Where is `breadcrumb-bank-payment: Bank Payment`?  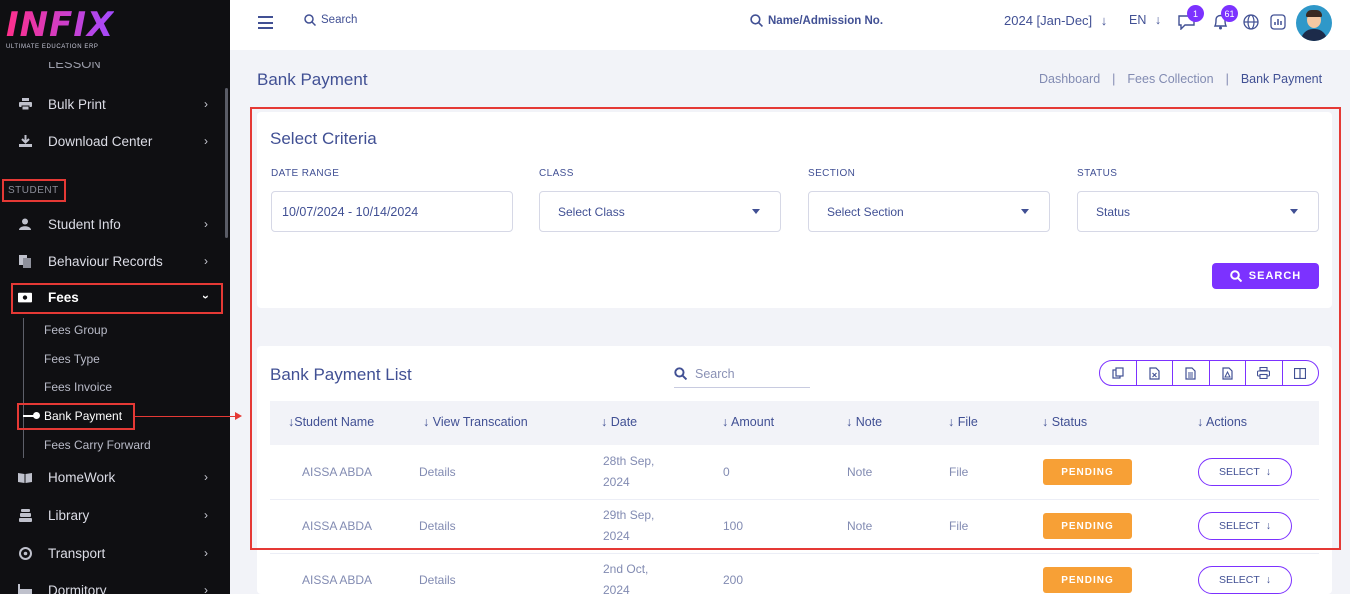
breadcrumb-bank-payment: Bank Payment is located at coordinates (1281, 79).